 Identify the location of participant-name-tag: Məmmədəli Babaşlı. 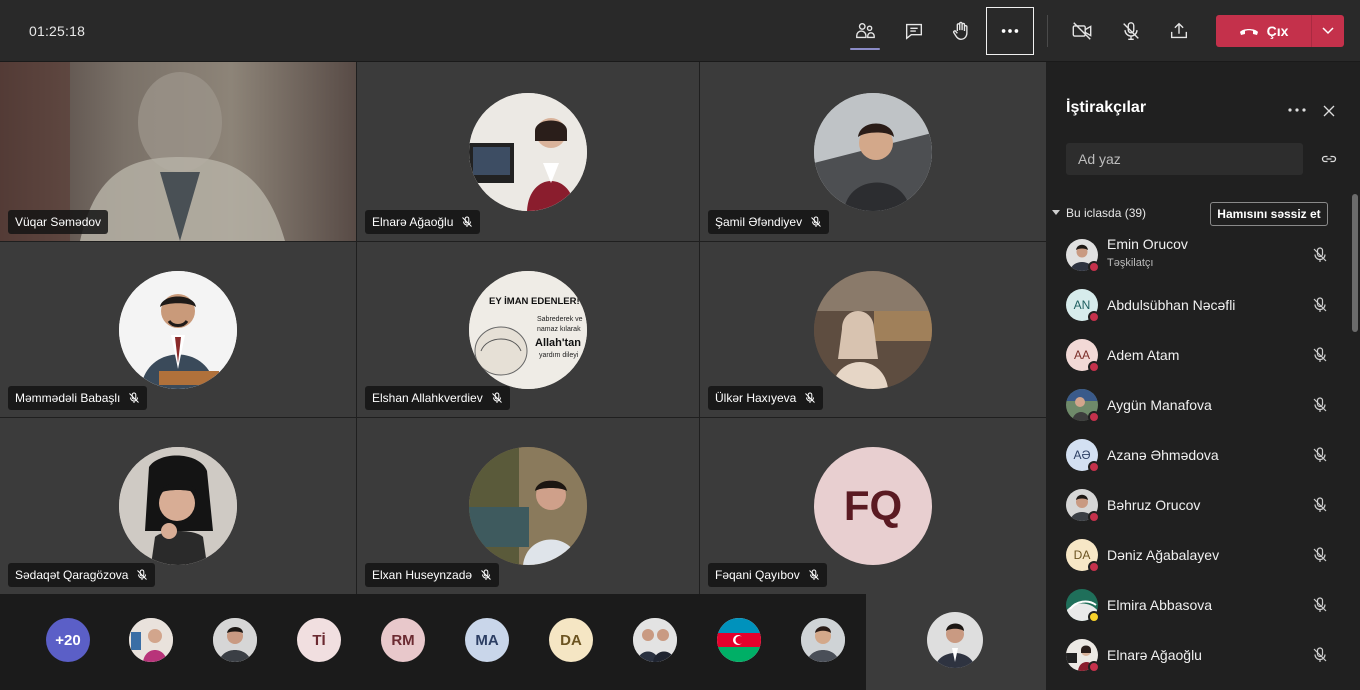
(78, 398).